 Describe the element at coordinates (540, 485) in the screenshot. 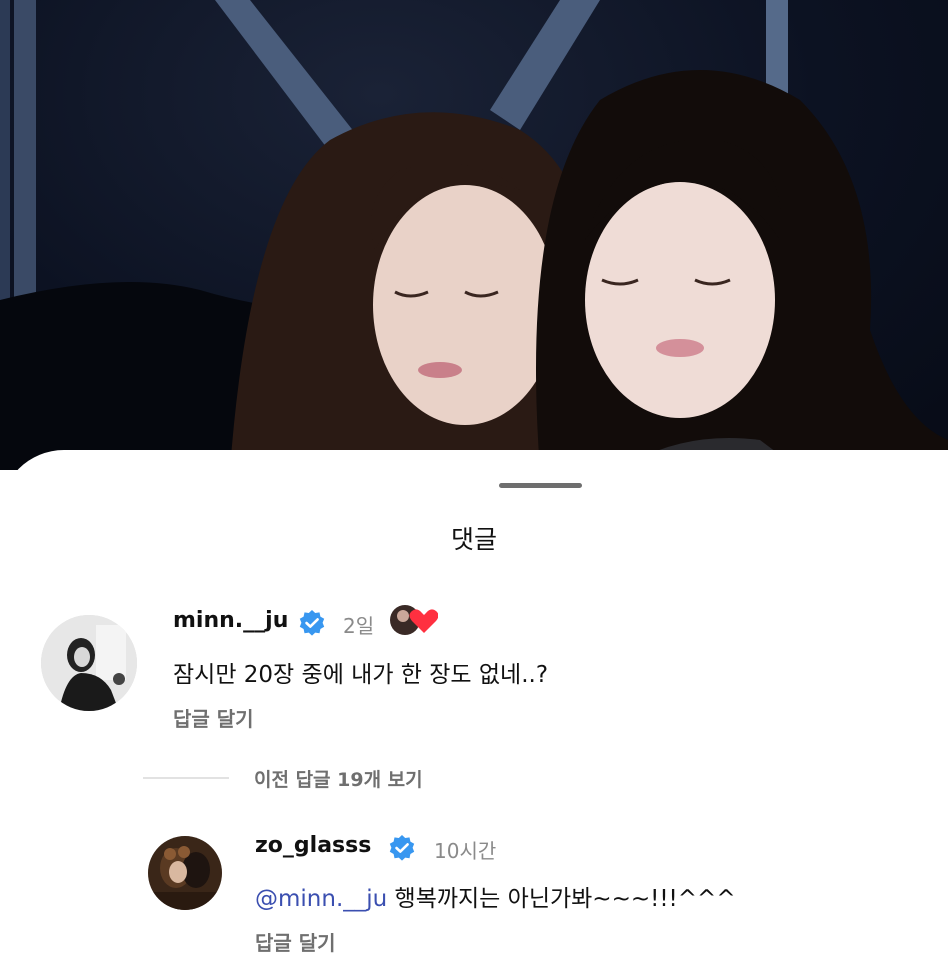

I see `sheet-drag-handle` at that location.